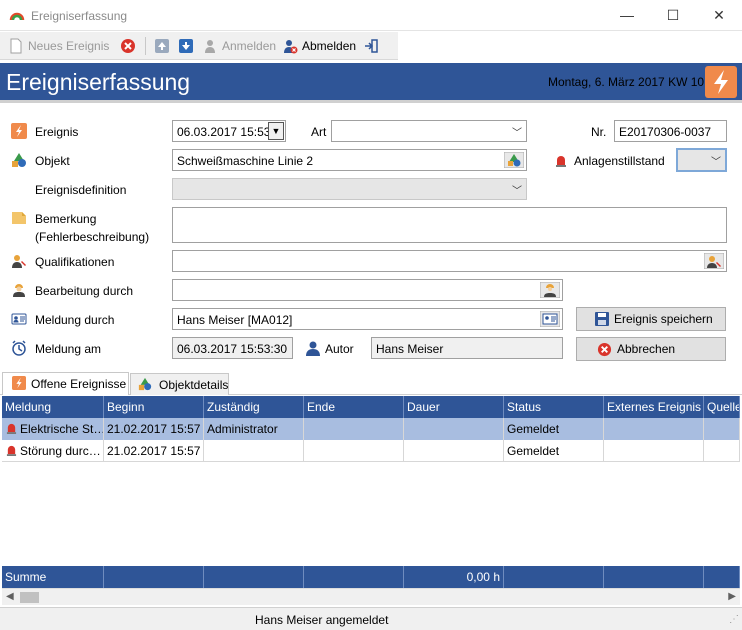 The height and width of the screenshot is (630, 742). What do you see at coordinates (145, 46) in the screenshot?
I see `toolbar-separator` at bounding box center [145, 46].